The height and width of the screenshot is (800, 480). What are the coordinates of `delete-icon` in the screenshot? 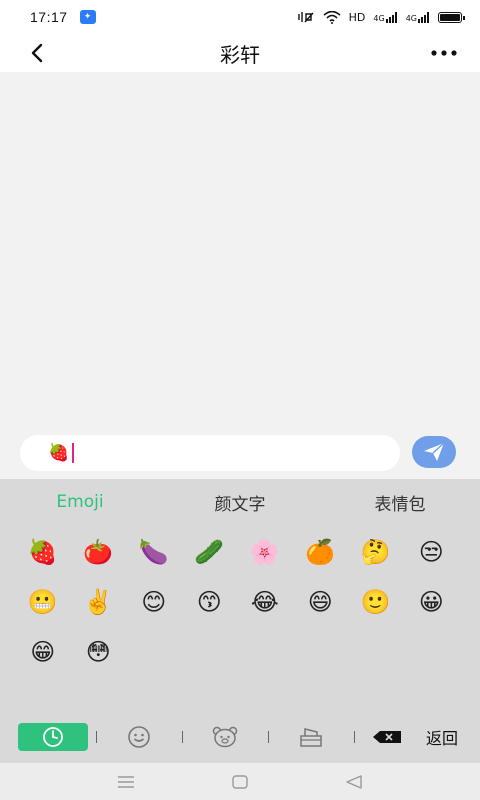 It's located at (387, 737).